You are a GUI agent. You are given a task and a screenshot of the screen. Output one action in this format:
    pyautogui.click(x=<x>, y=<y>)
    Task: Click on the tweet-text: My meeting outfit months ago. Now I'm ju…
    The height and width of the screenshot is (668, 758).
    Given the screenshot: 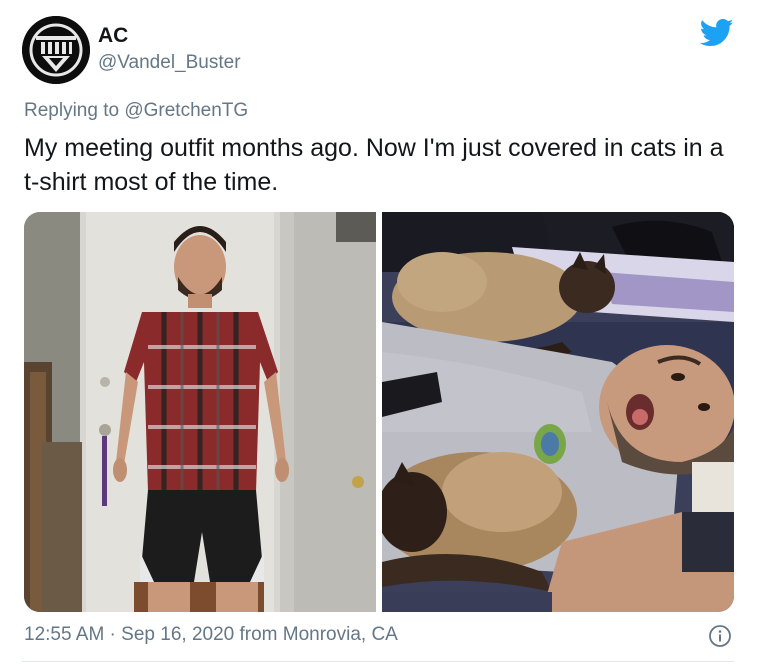 What is the action you would take?
    pyautogui.click(x=374, y=165)
    